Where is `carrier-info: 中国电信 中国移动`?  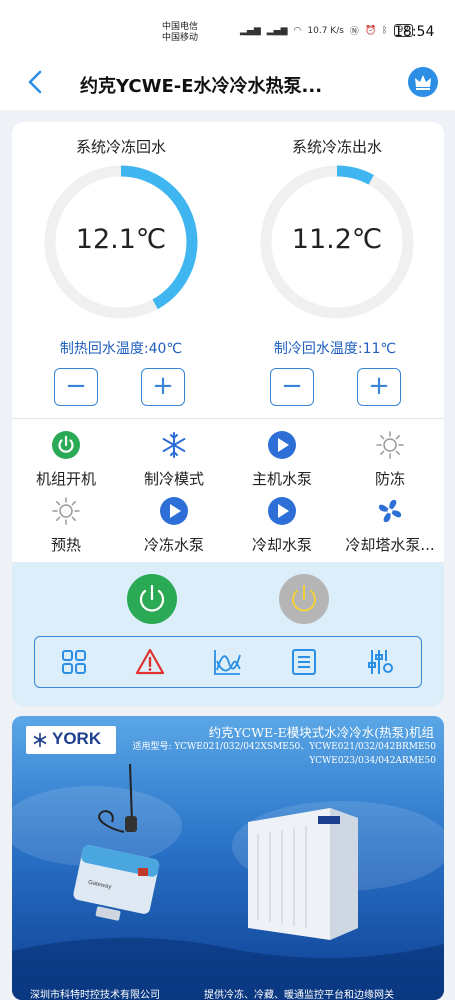
carrier-info: 中国电信 中国移动 is located at coordinates (180, 33).